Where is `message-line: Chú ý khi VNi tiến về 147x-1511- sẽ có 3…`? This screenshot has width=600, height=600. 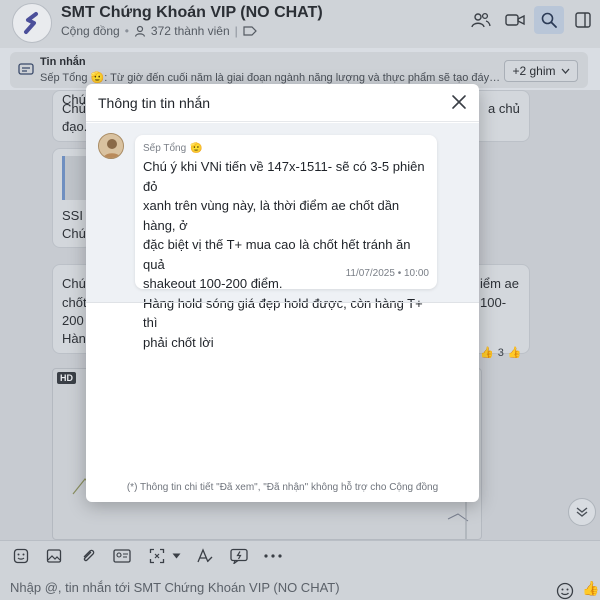
message-line: Chú ý khi VNi tiến về 147x-1511- sẽ có 3… is located at coordinates (284, 176).